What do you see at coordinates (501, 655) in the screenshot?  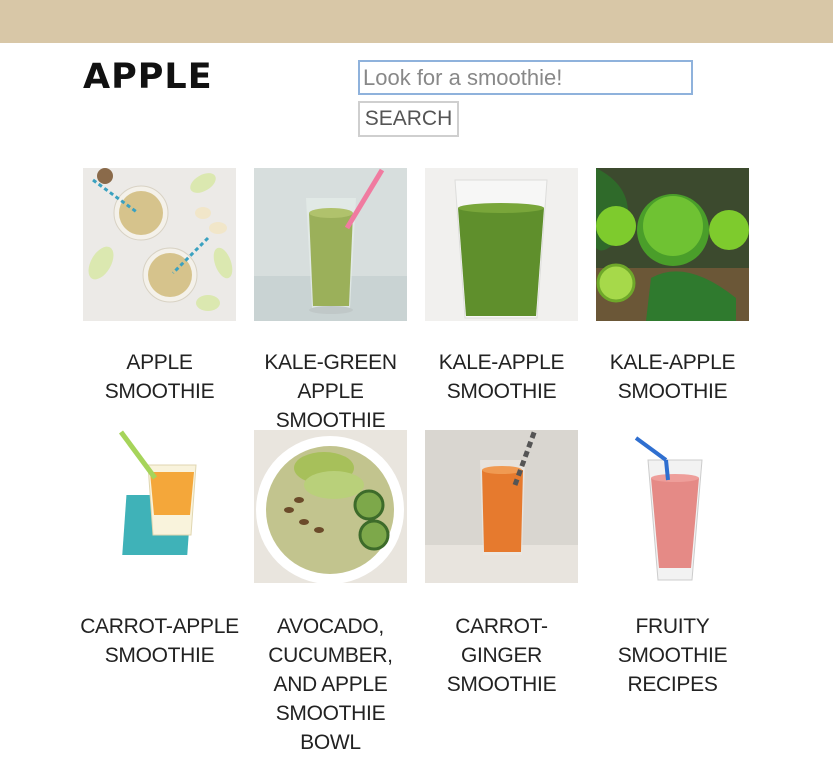 I see `result-title: CARROT-GINGER SMOOTHIE` at bounding box center [501, 655].